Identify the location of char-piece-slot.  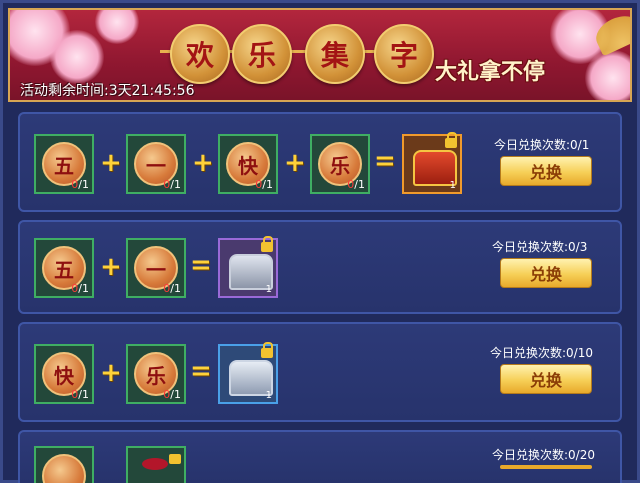
(64, 464).